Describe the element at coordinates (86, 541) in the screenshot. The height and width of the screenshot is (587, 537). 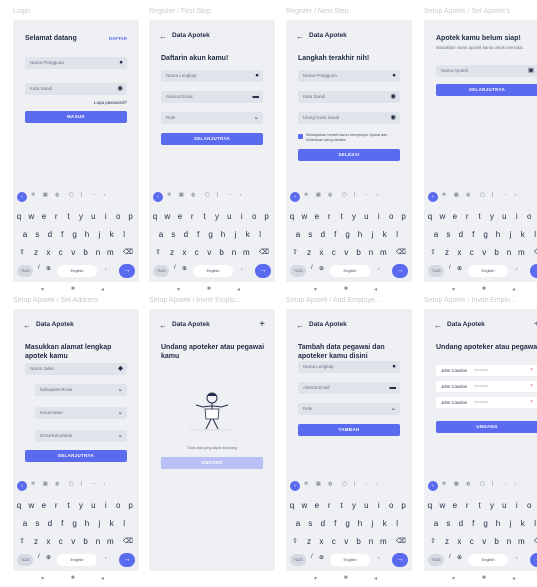
I see `key-b: b` at that location.